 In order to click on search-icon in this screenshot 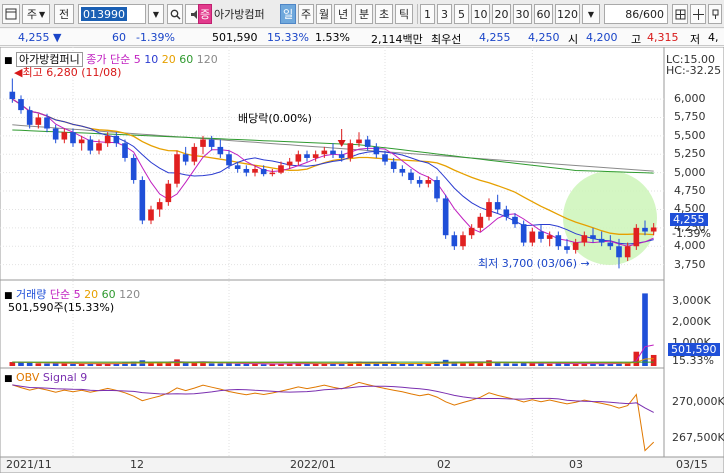, I will do `click(175, 14)`.